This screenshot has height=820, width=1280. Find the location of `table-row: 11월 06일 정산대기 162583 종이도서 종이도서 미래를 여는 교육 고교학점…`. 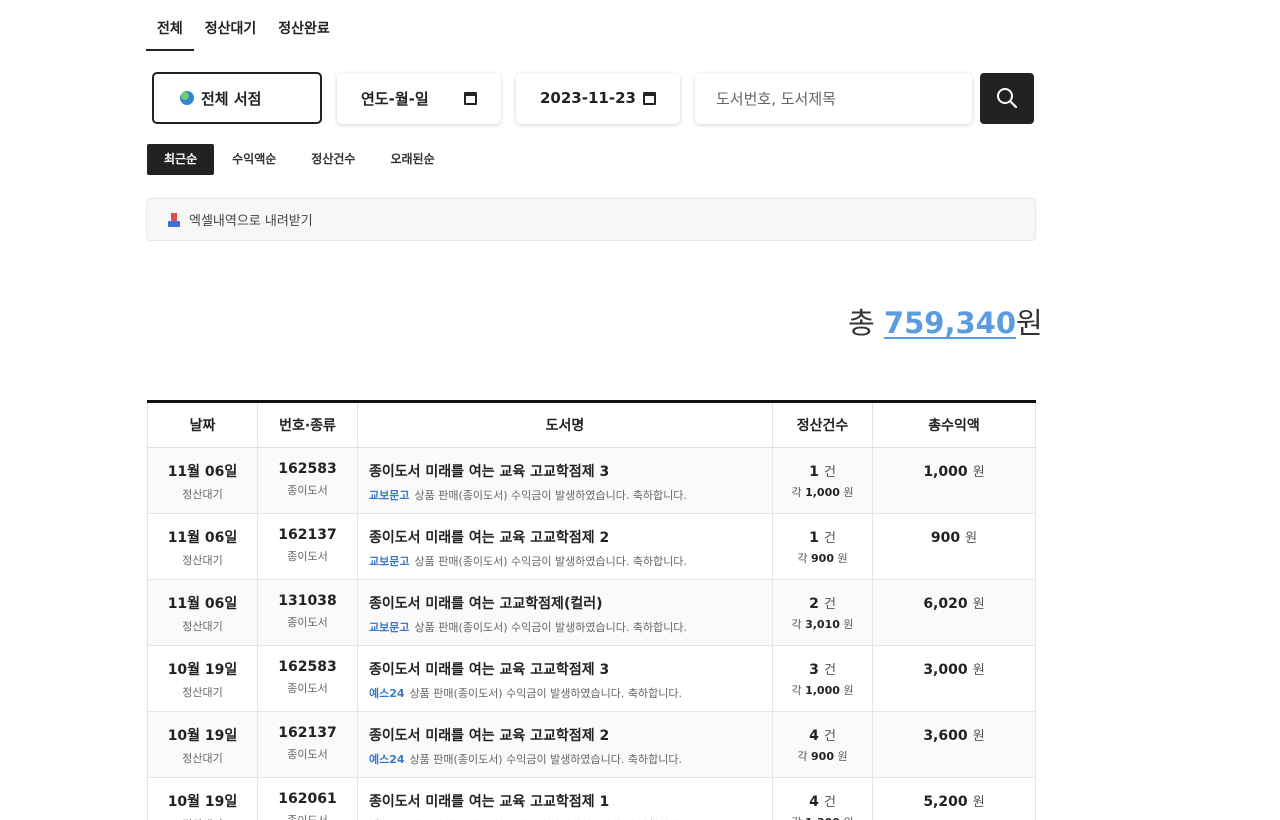

table-row: 11월 06일 정산대기 162583 종이도서 종이도서 미래를 여는 교육 고교학점… is located at coordinates (591, 480).